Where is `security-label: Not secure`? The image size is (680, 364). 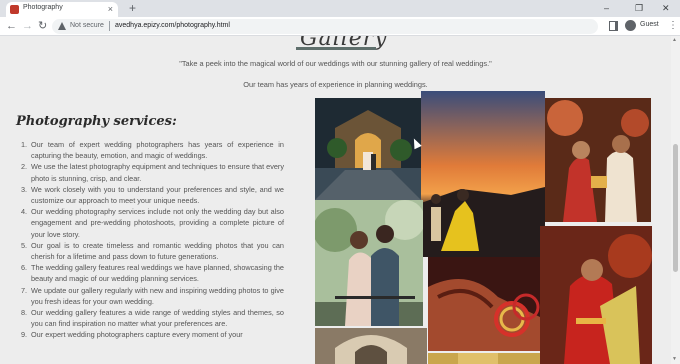 security-label: Not secure is located at coordinates (87, 25).